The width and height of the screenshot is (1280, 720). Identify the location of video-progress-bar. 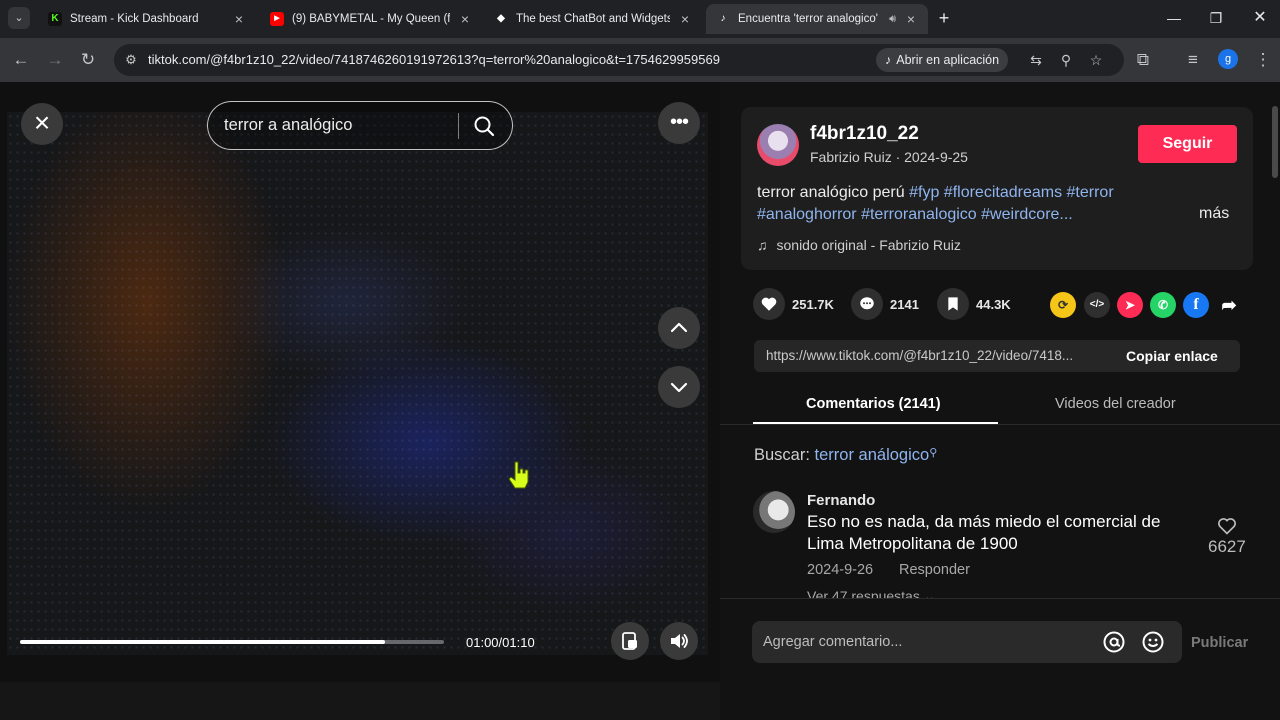
(232, 642).